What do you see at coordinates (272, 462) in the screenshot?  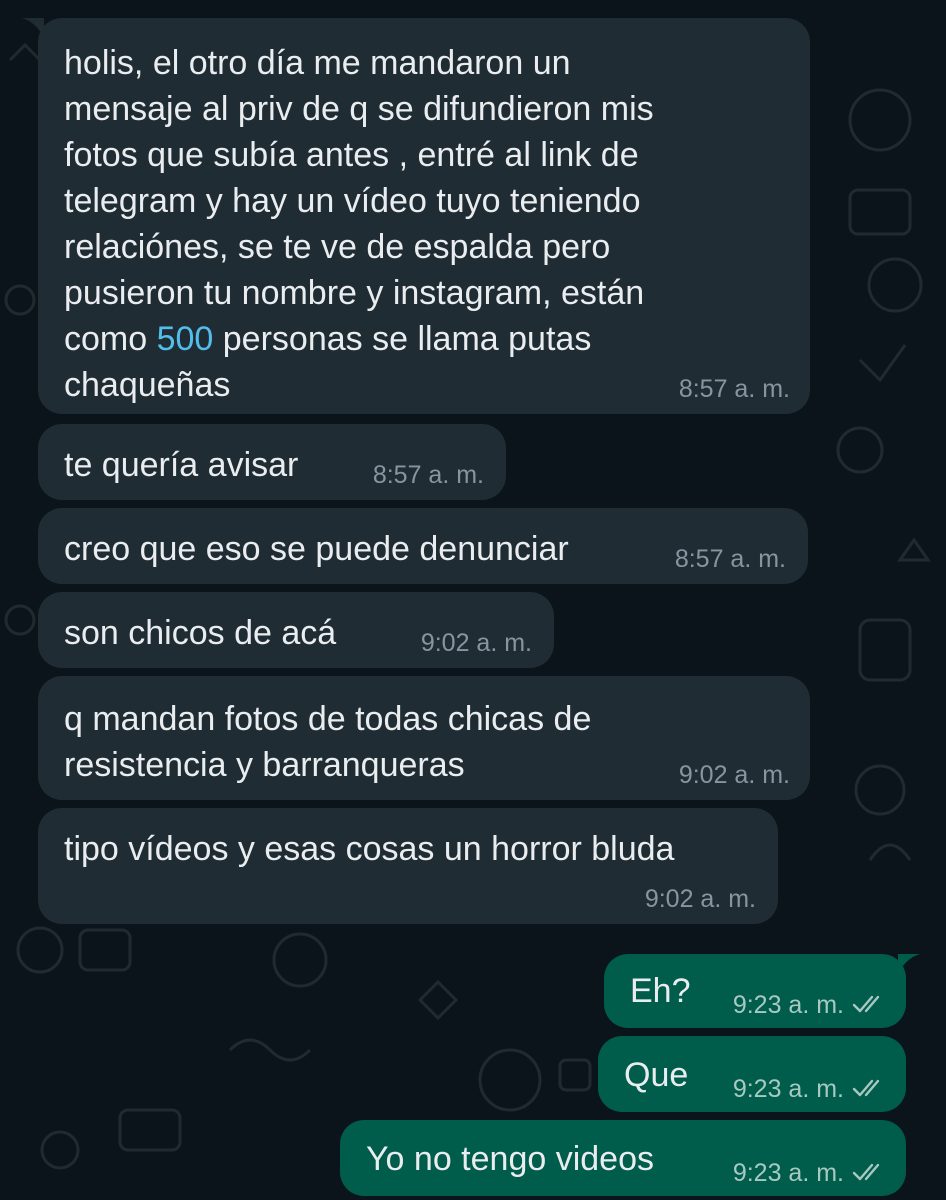 I see `incoming-message: te quería avisar 8:57 a. m.` at bounding box center [272, 462].